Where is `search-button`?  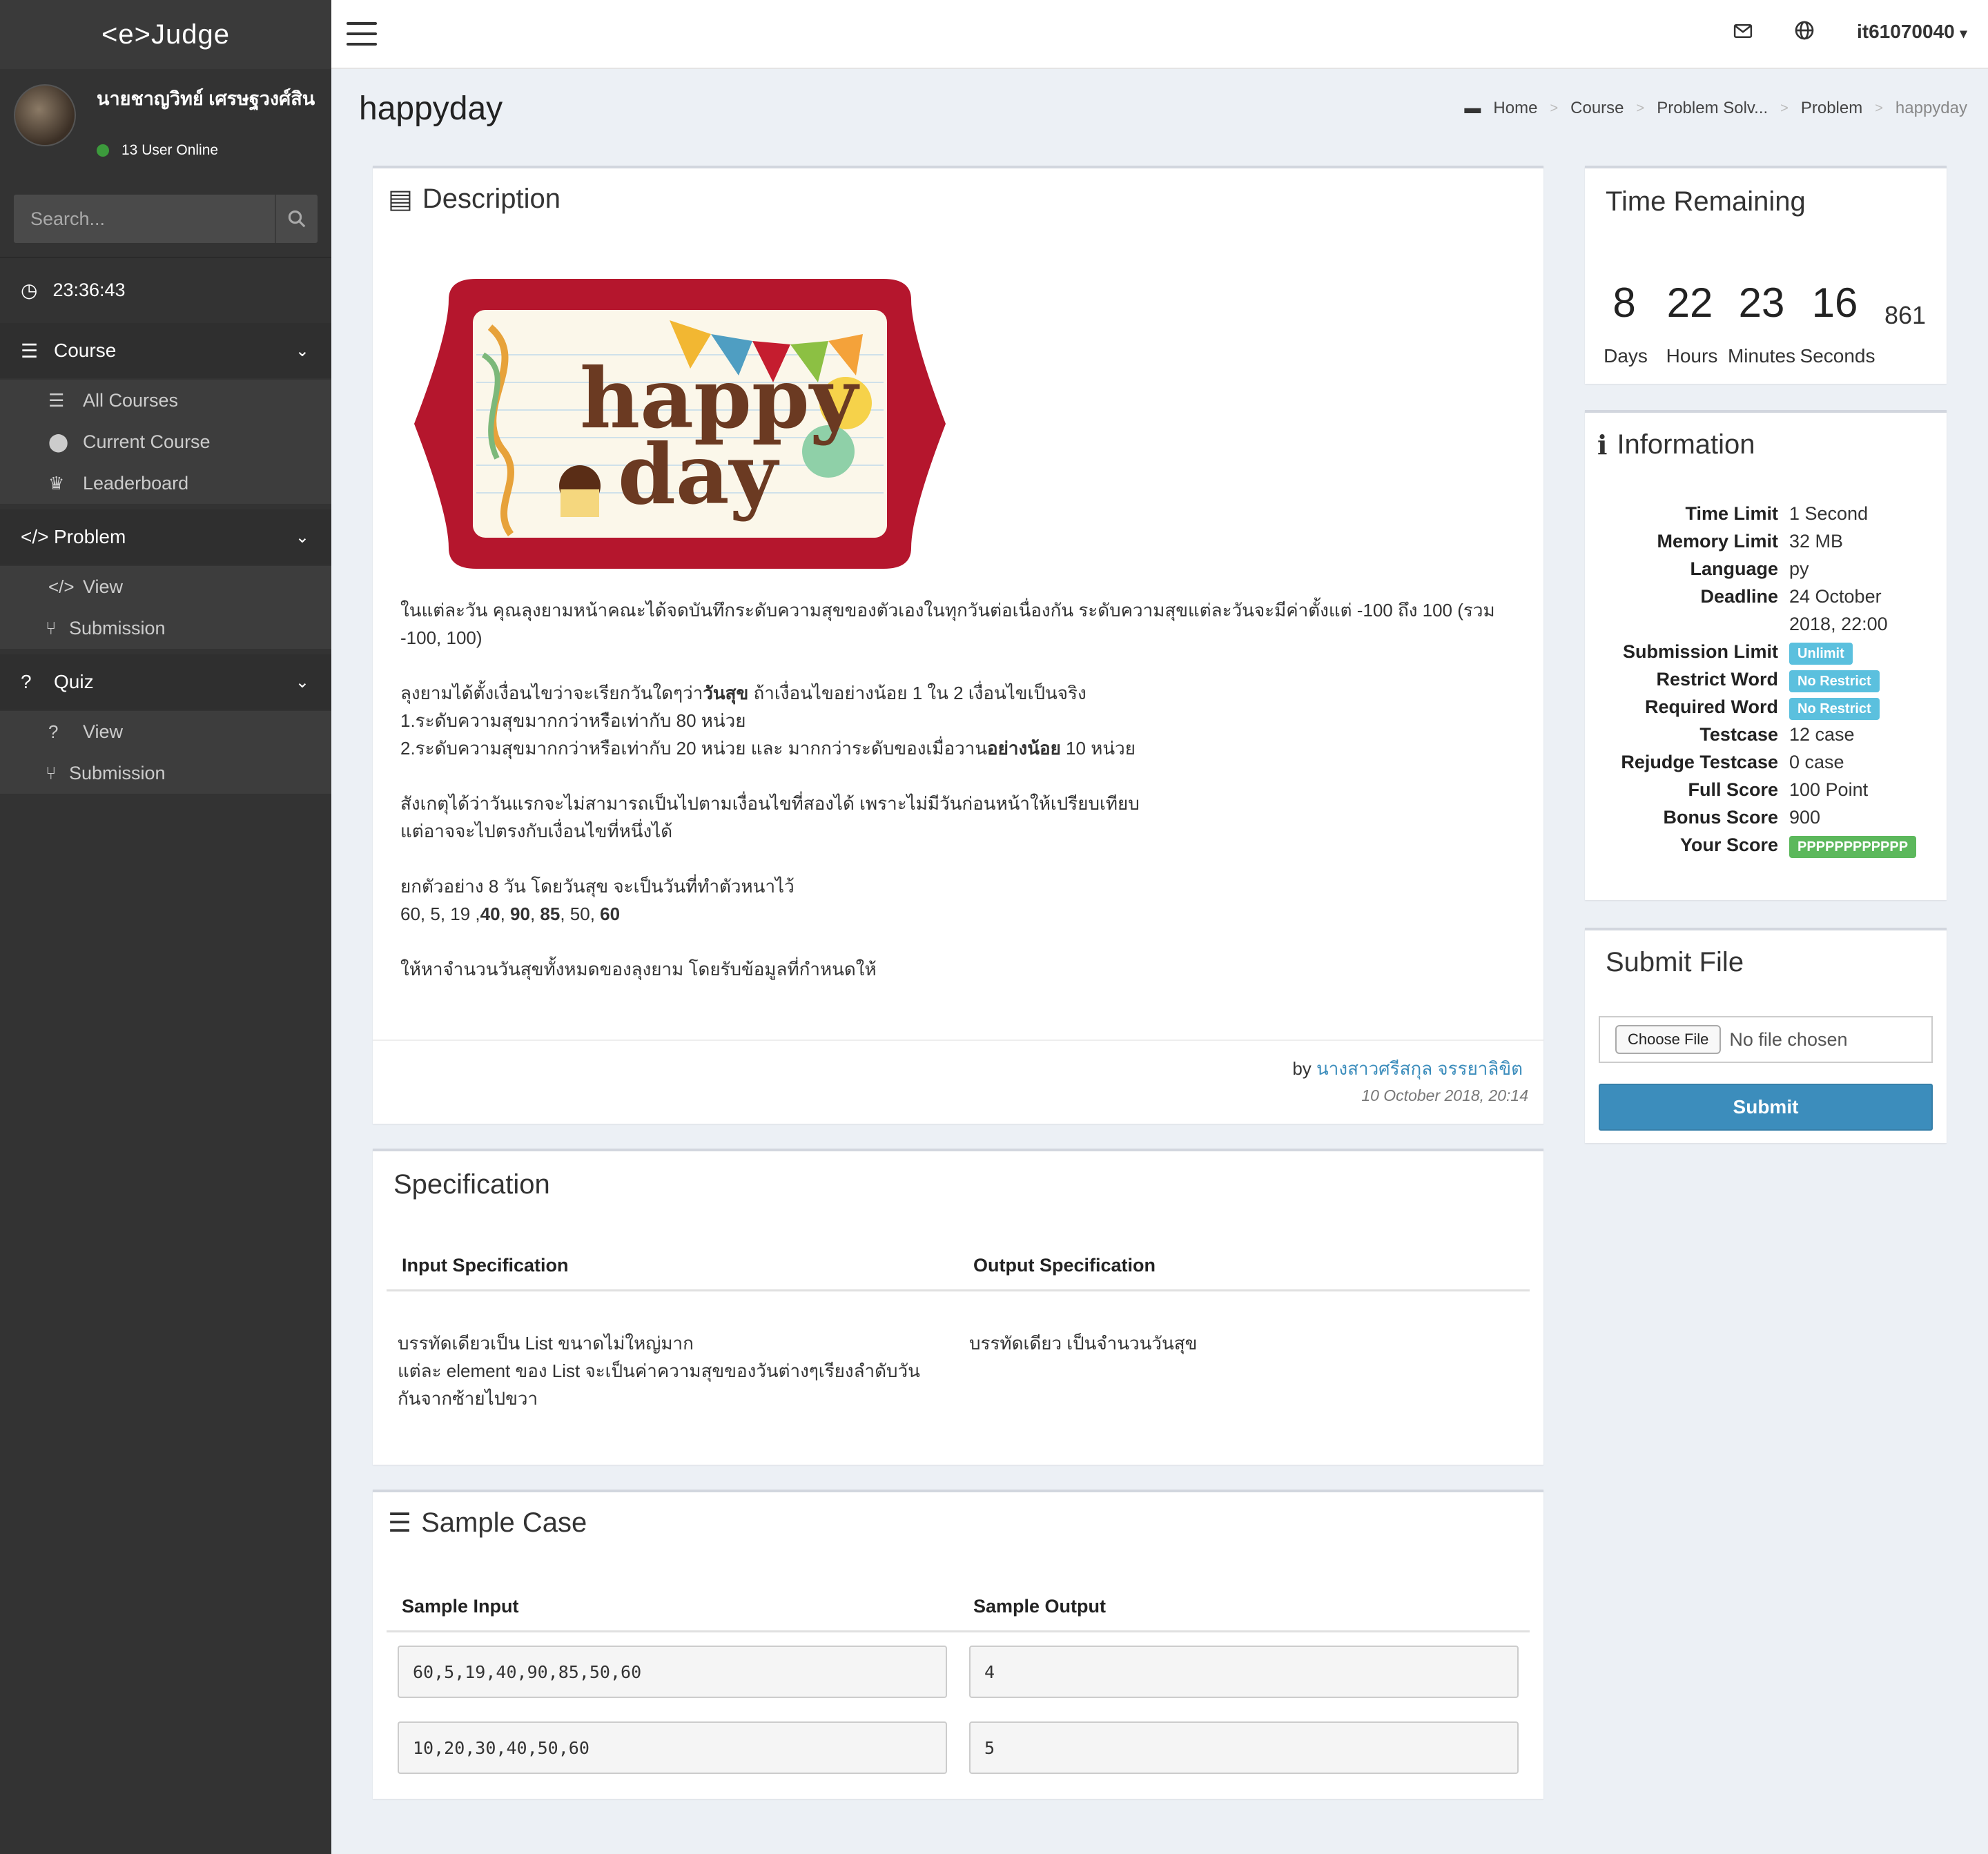
search-button is located at coordinates (296, 219).